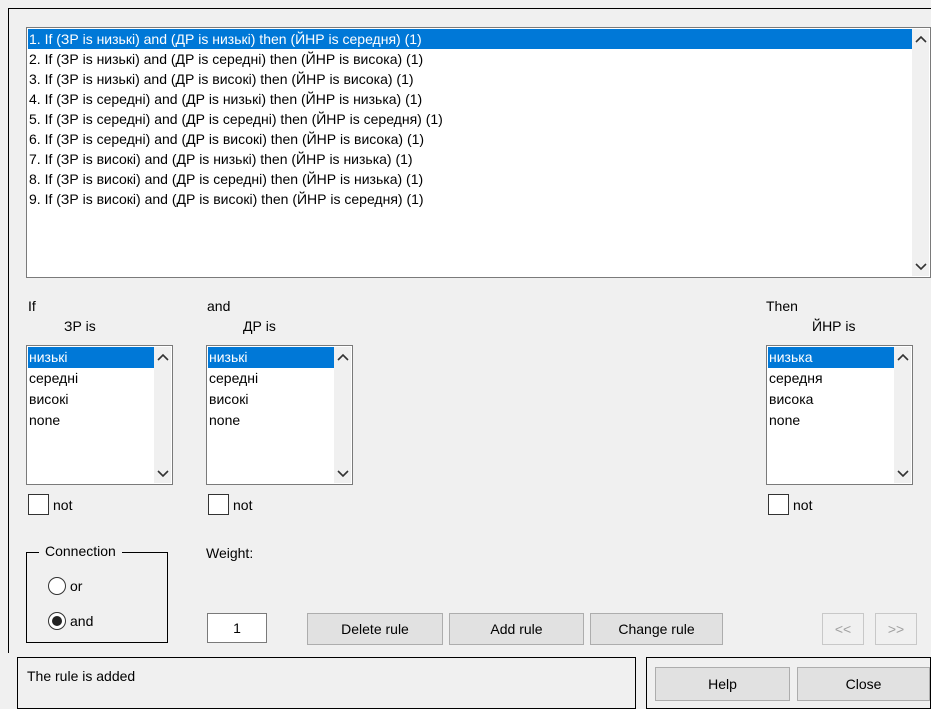  I want to click on delete-rule-button: Delete rule, so click(375, 629).